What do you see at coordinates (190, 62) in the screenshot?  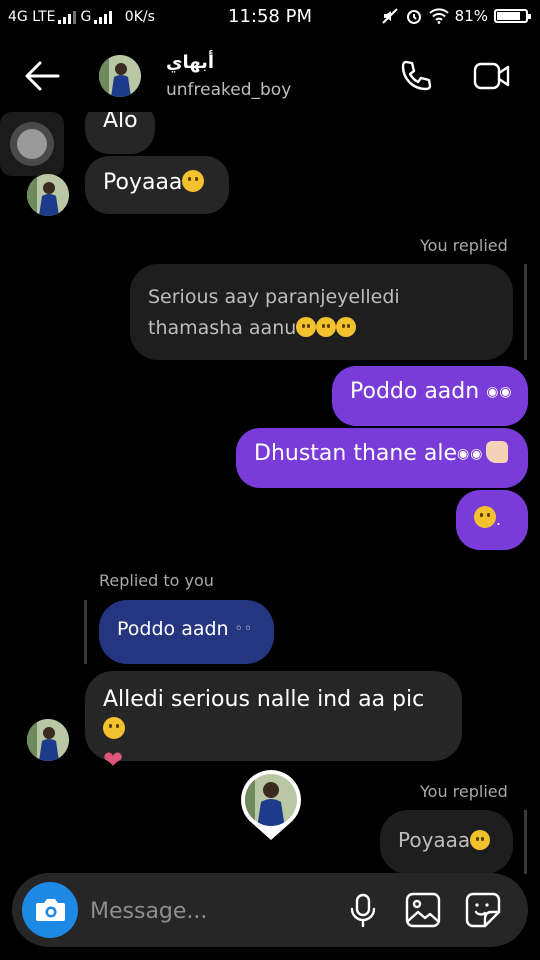 I see `contact-name: أبهاي` at bounding box center [190, 62].